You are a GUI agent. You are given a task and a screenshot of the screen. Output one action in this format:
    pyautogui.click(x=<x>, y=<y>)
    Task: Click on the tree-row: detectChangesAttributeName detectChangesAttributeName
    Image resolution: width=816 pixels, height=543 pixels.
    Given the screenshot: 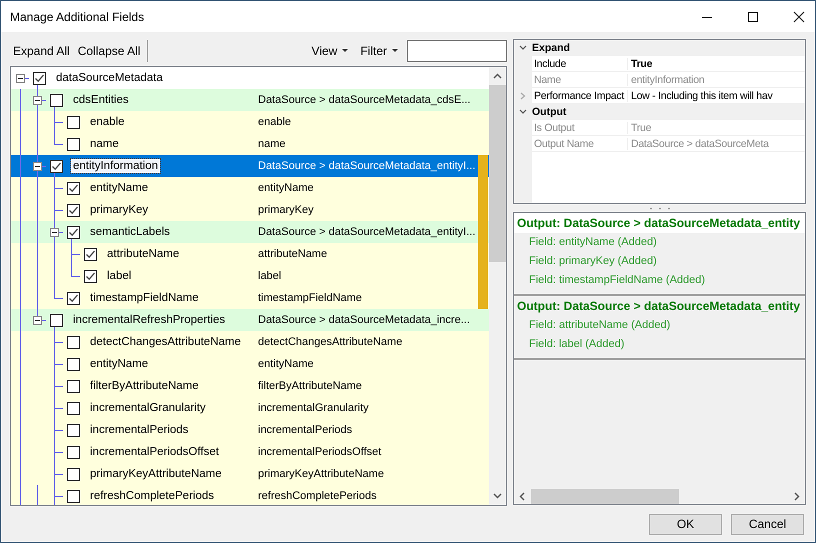 What is the action you would take?
    pyautogui.click(x=250, y=342)
    